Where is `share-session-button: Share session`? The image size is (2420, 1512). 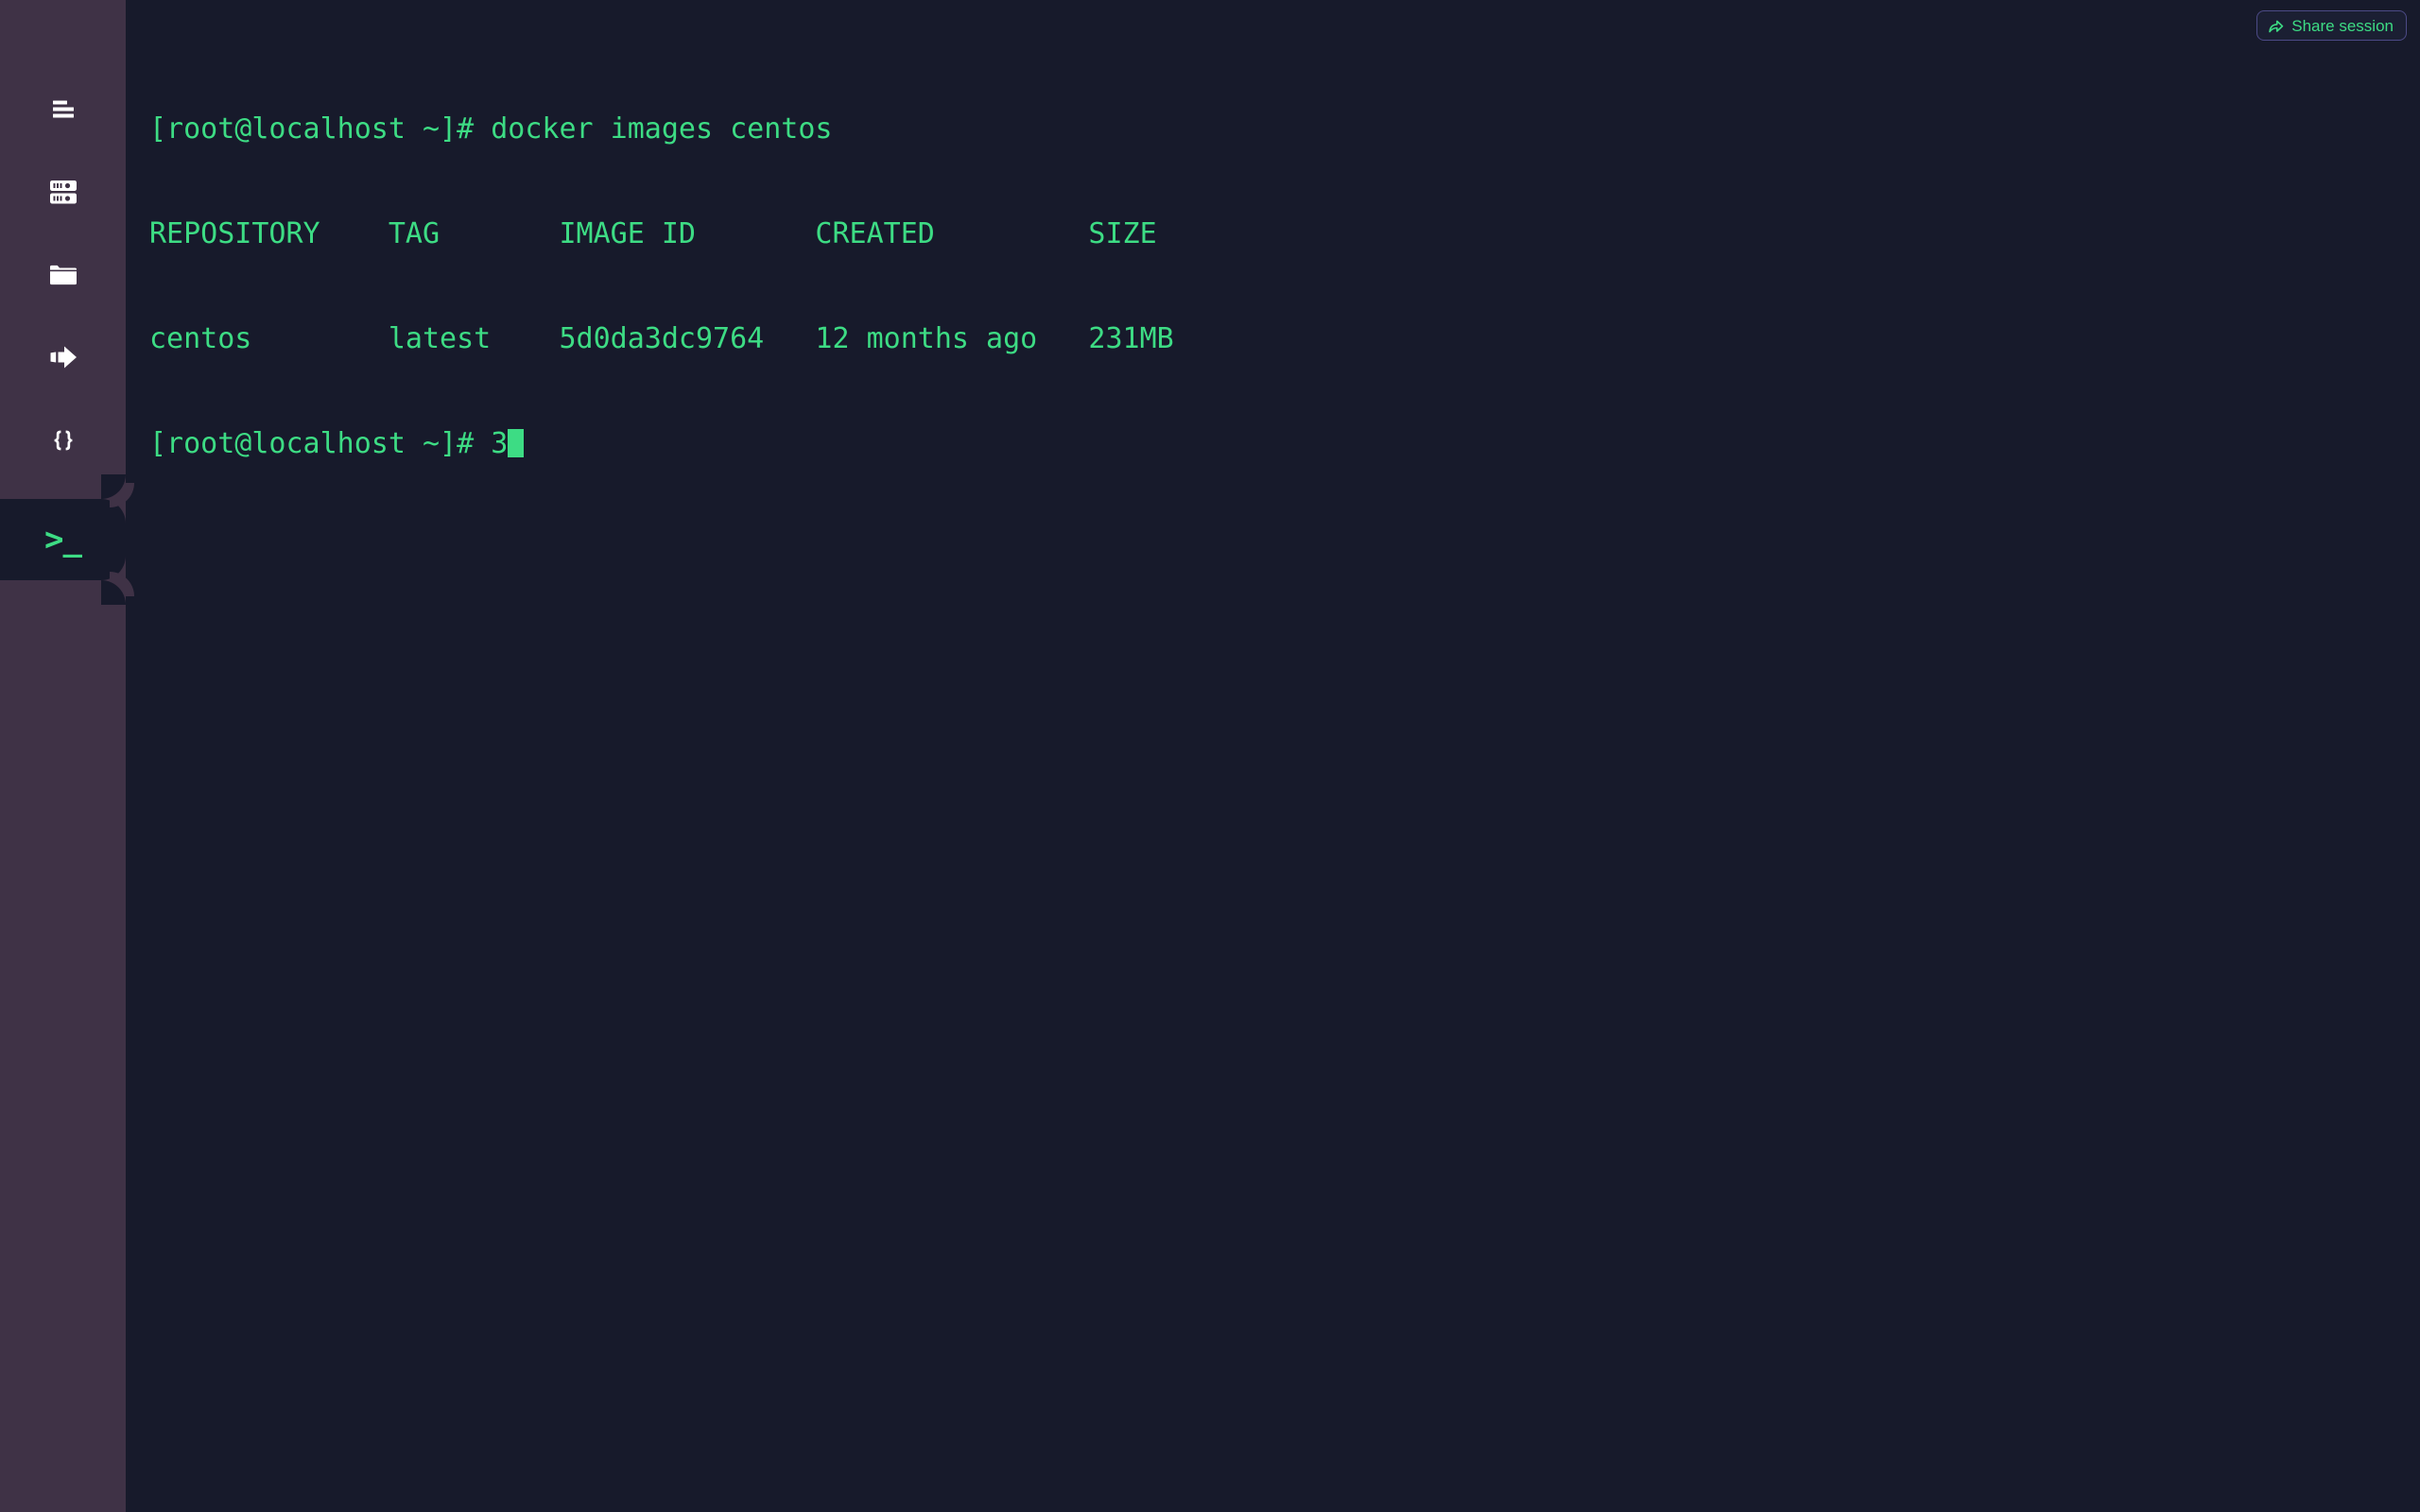 share-session-button: Share session is located at coordinates (2331, 25).